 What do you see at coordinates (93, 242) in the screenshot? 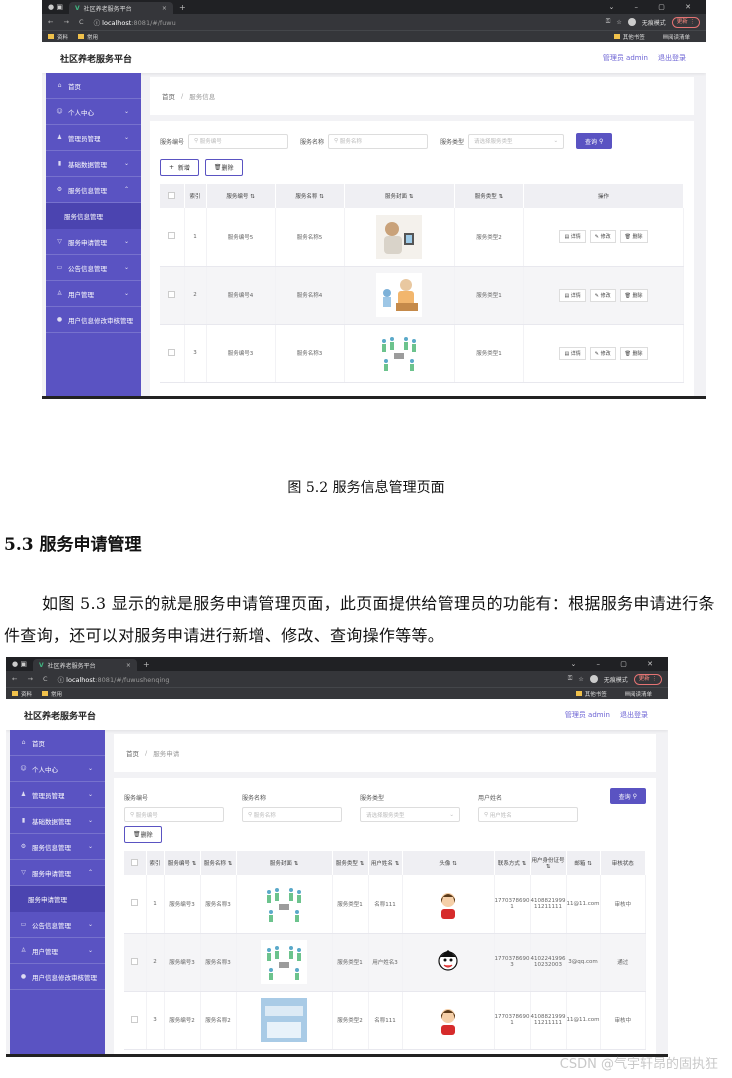
I see `sidebar-item: ▽ 服务申请管理 ⌄` at bounding box center [93, 242].